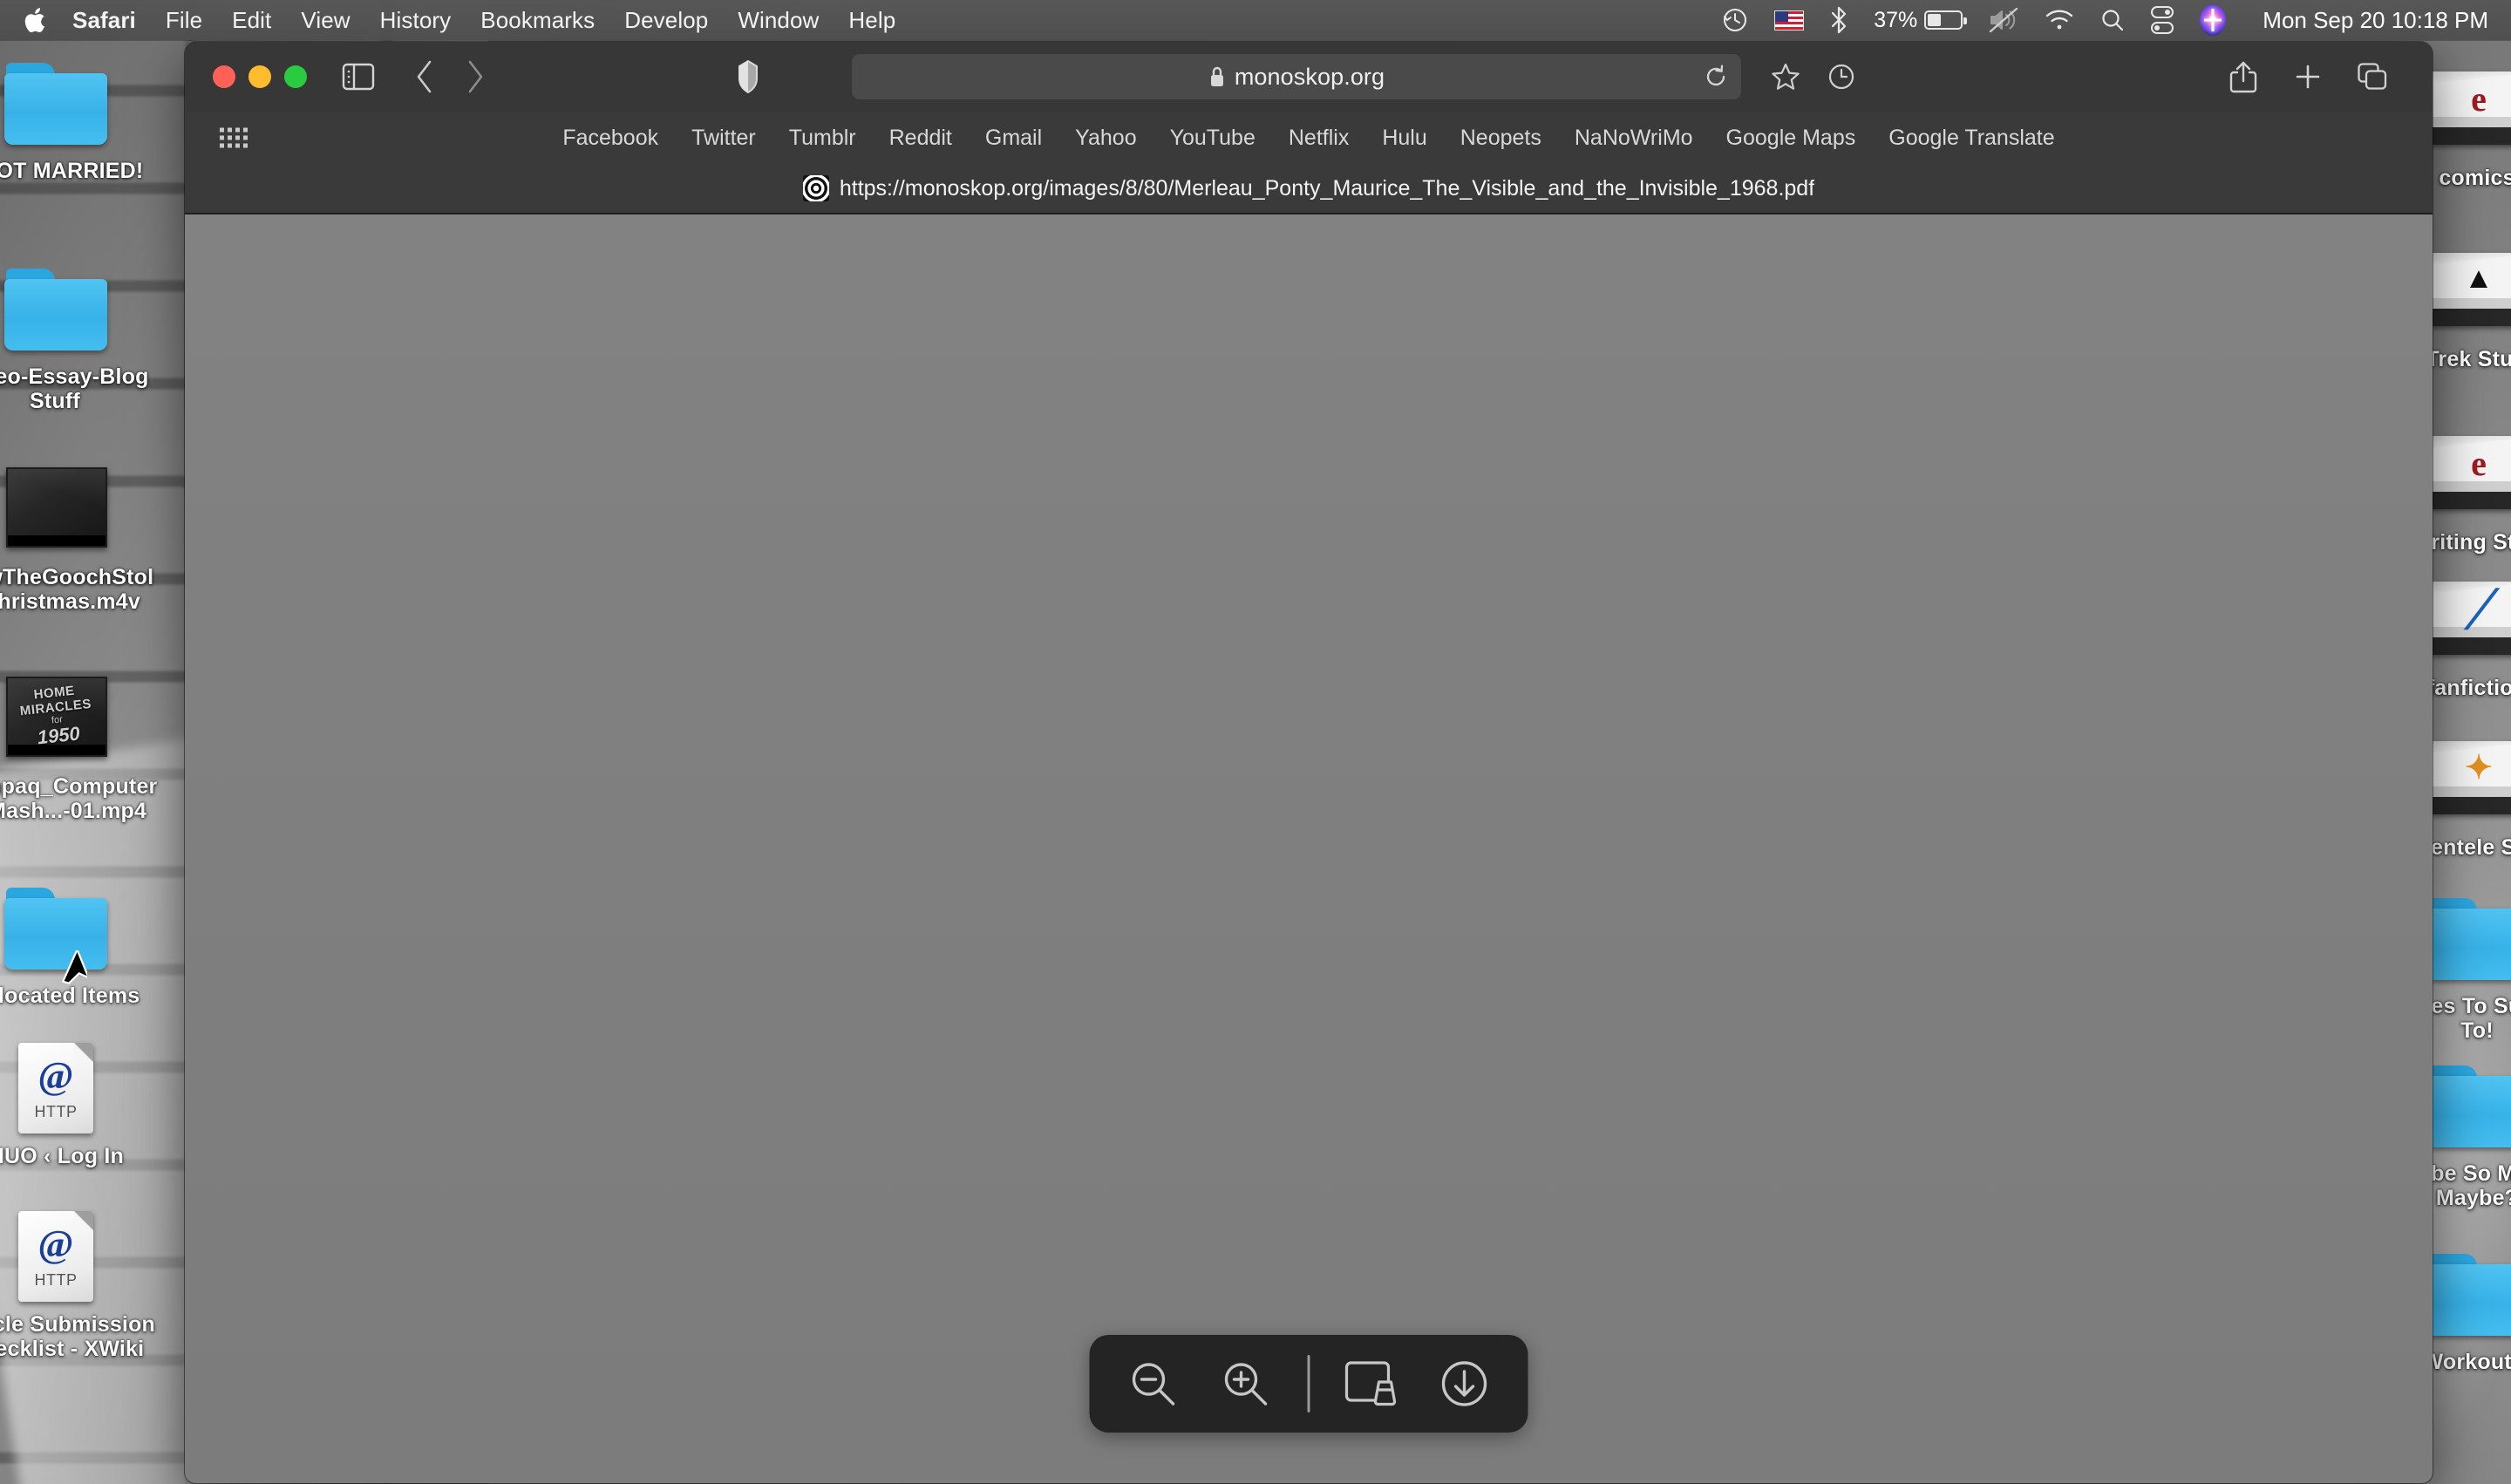 The height and width of the screenshot is (1484, 2511). I want to click on bookmark-google-maps: Google Maps, so click(1791, 138).